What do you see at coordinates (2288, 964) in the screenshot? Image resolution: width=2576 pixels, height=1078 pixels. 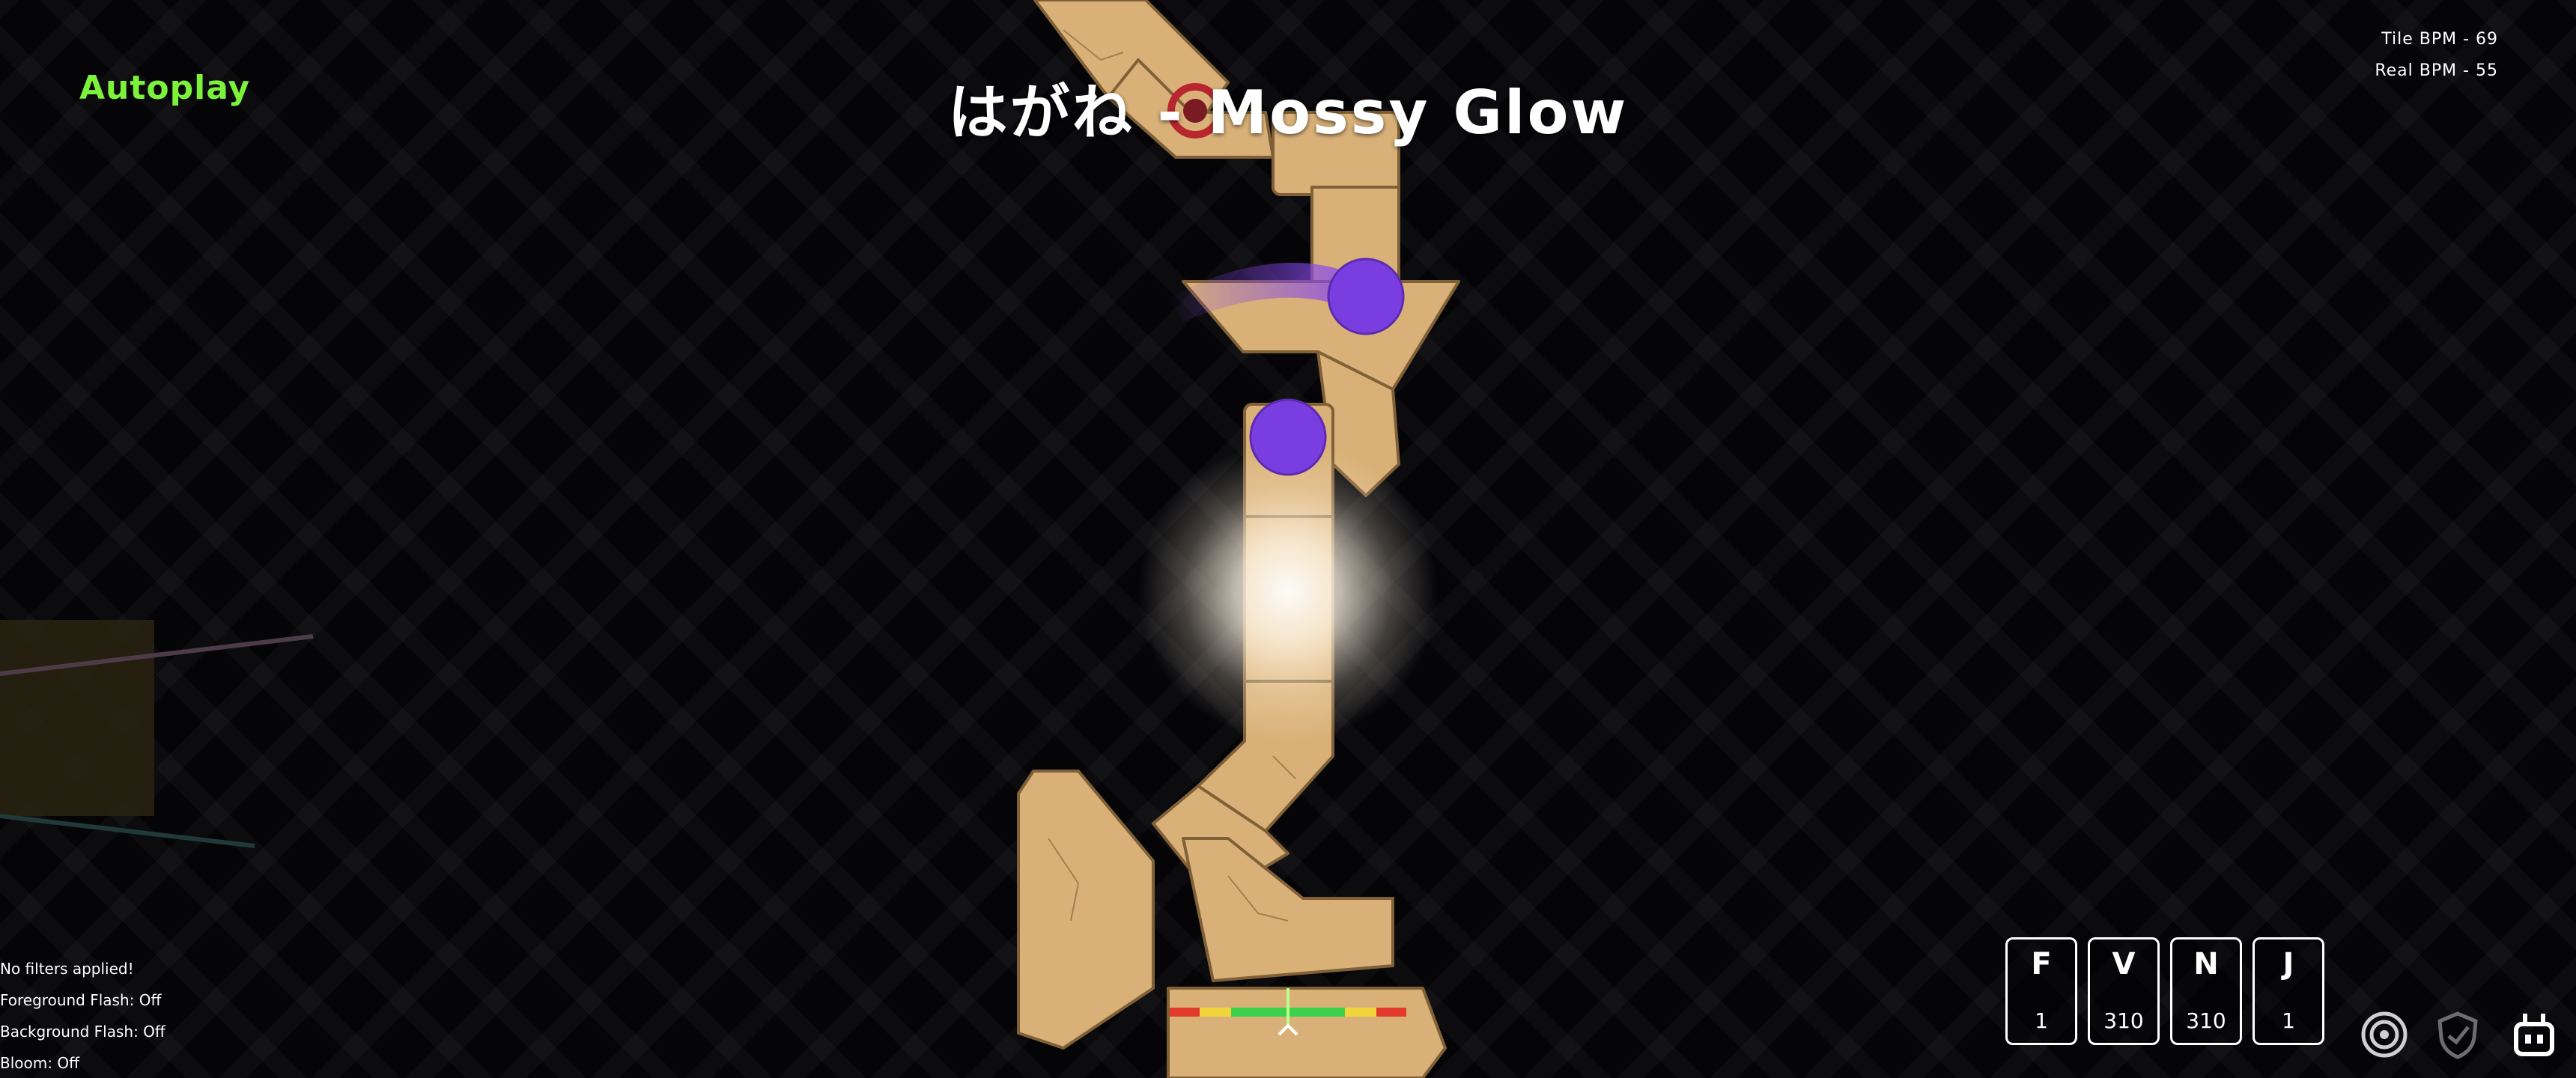 I see `key-label: J` at bounding box center [2288, 964].